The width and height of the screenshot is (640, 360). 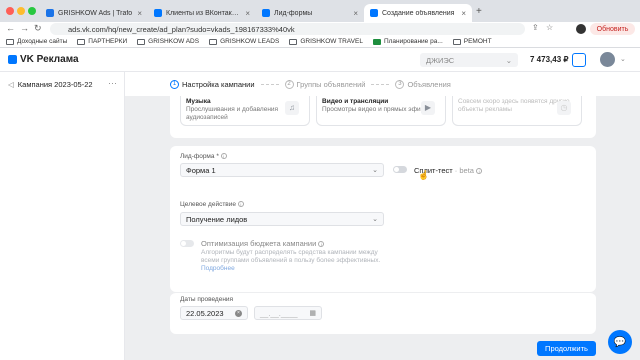 What do you see at coordinates (21, 11) in the screenshot?
I see `minimize-window-icon` at bounding box center [21, 11].